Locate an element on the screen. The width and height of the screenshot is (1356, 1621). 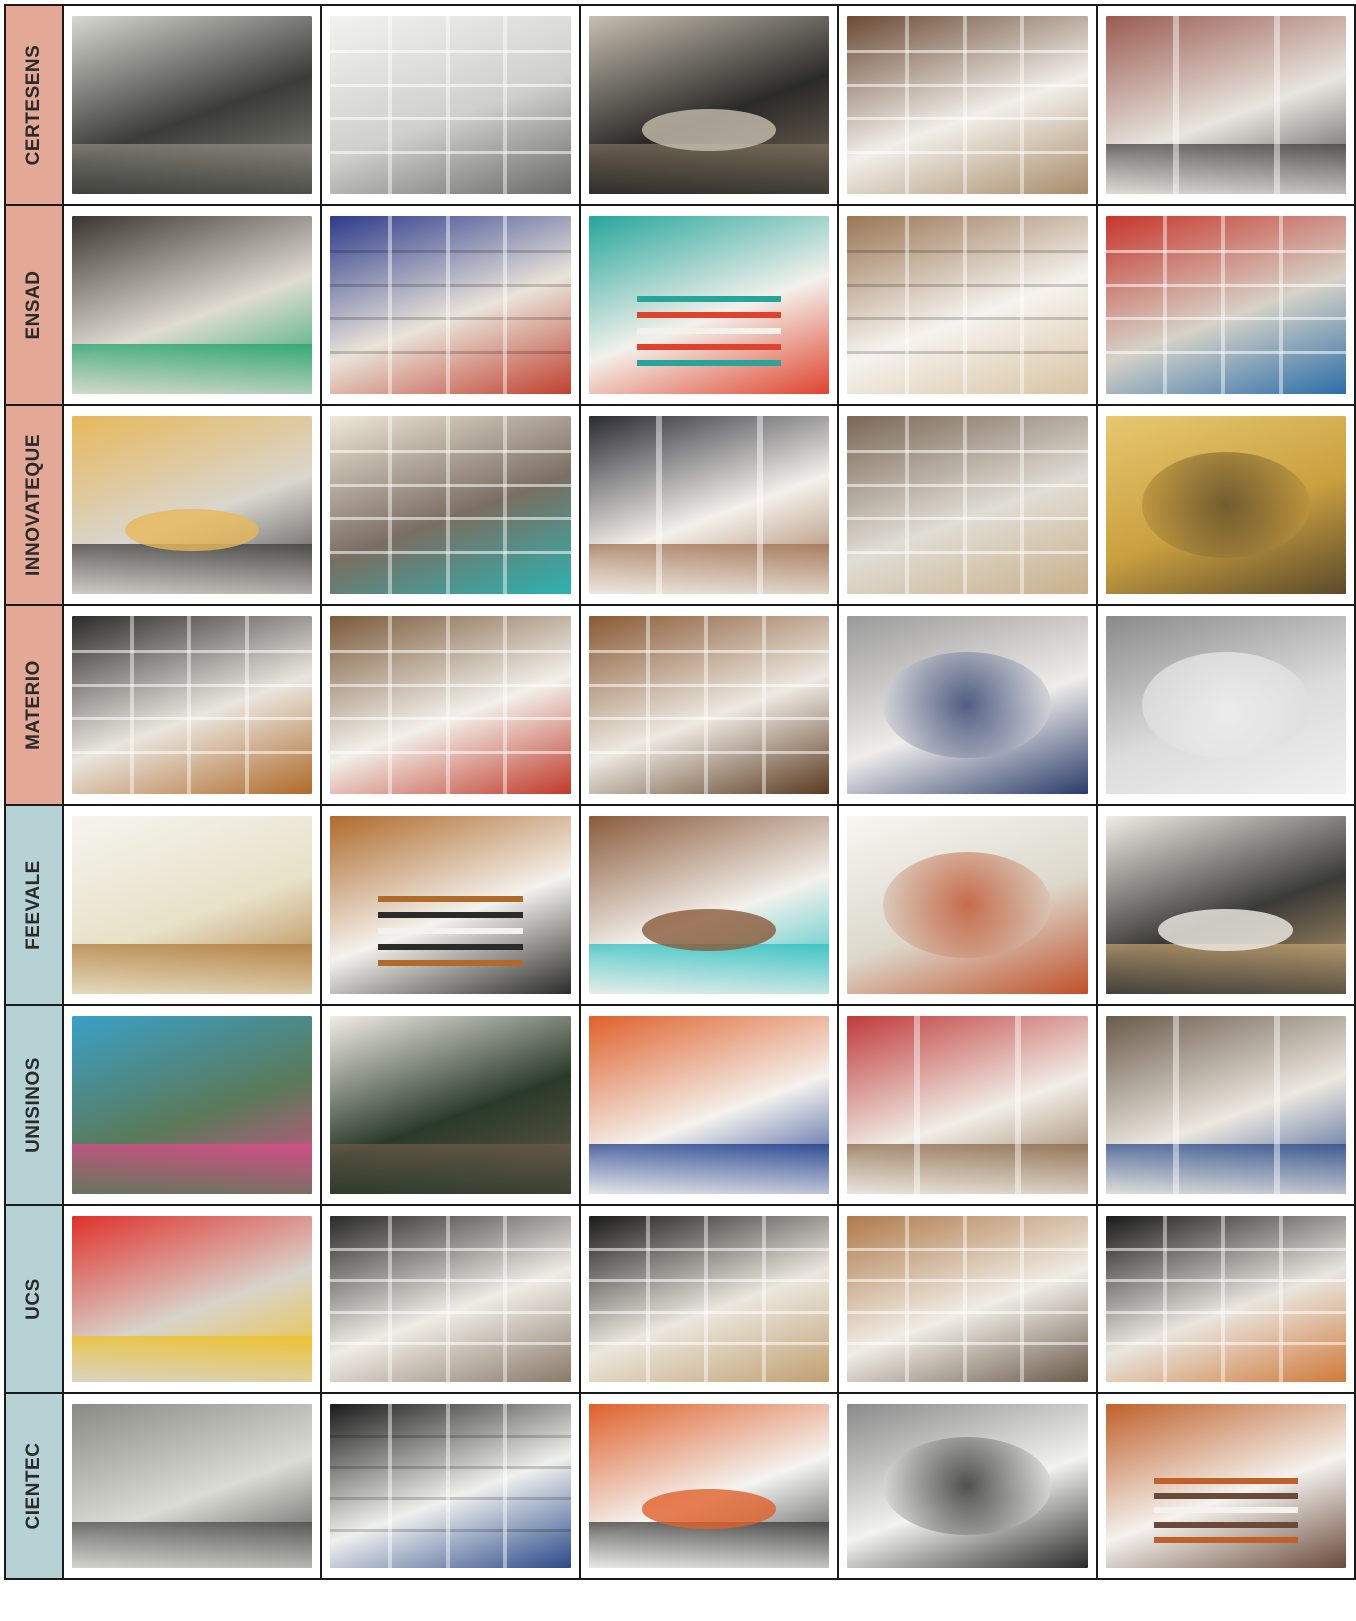
institution-label-cell: ENSAD is located at coordinates (34, 305).